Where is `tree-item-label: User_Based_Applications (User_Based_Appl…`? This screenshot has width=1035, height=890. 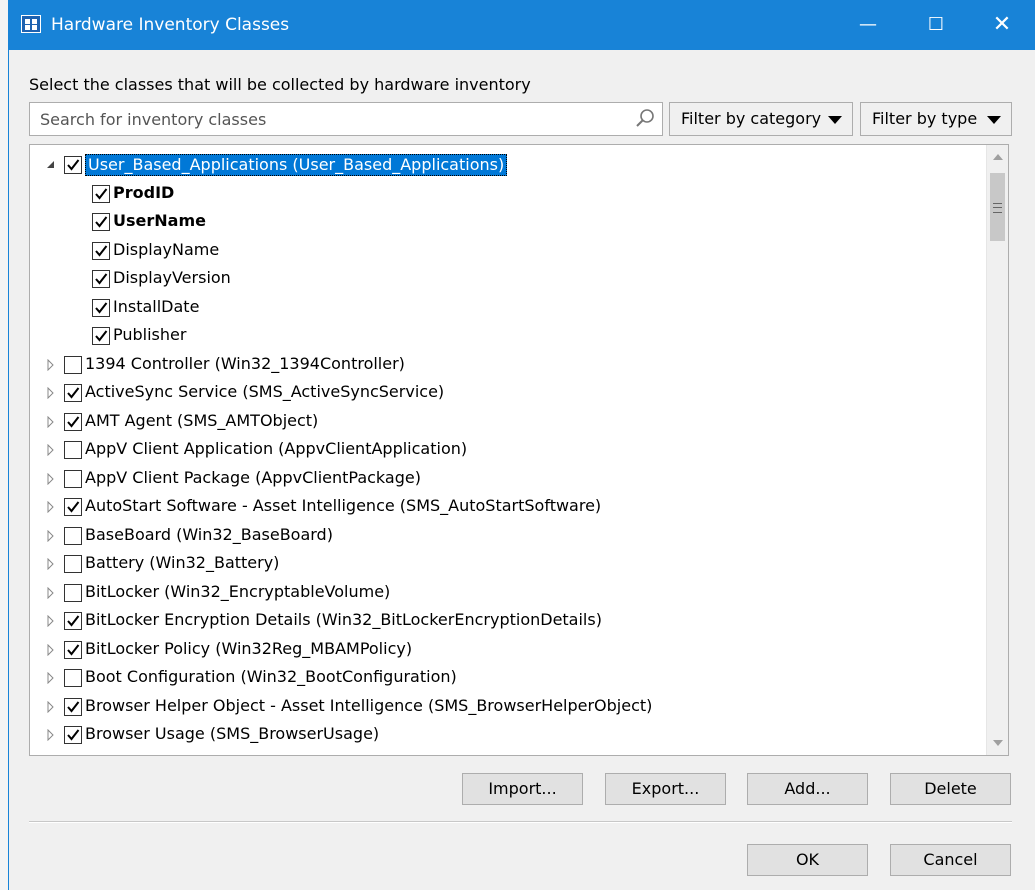
tree-item-label: User_Based_Applications (User_Based_Appl… is located at coordinates (296, 165).